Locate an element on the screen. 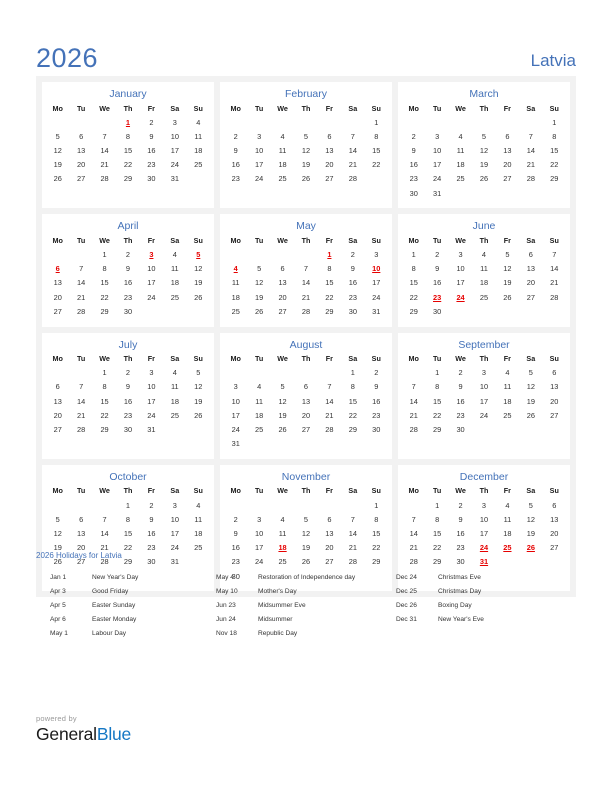  day-cell: 26 is located at coordinates (507, 297).